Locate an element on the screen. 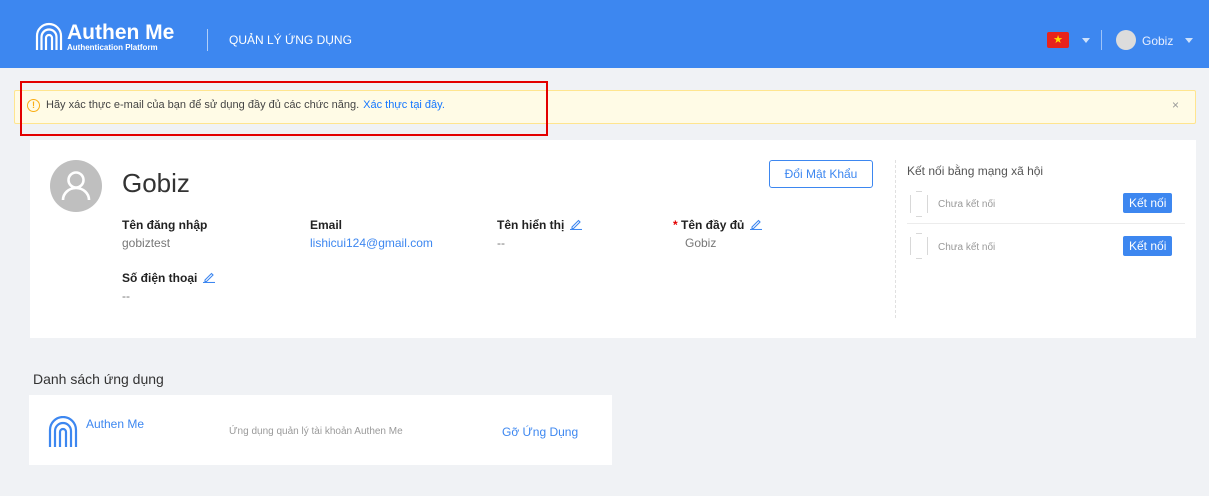 The image size is (1209, 496). user-avatar is located at coordinates (1126, 40).